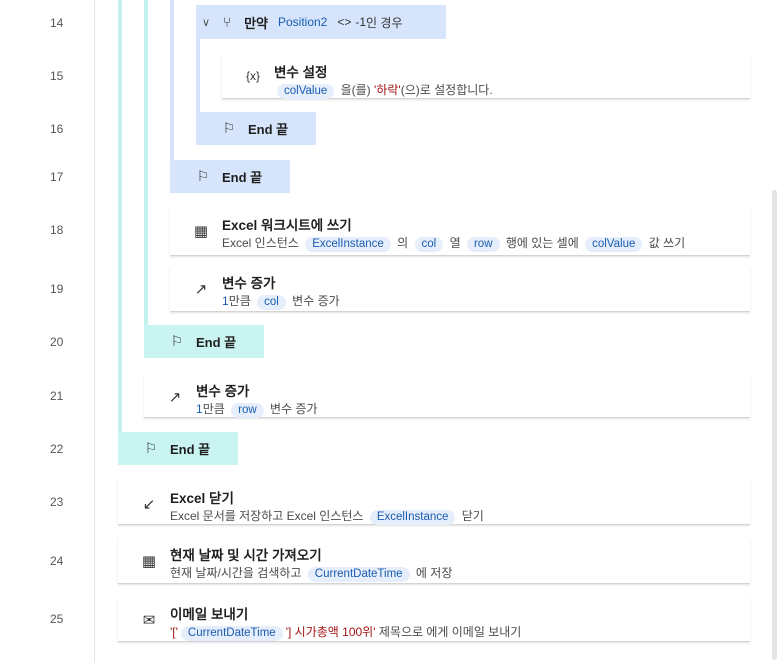  What do you see at coordinates (209, 614) in the screenshot?
I see `action-title: 이메일 보내기` at bounding box center [209, 614].